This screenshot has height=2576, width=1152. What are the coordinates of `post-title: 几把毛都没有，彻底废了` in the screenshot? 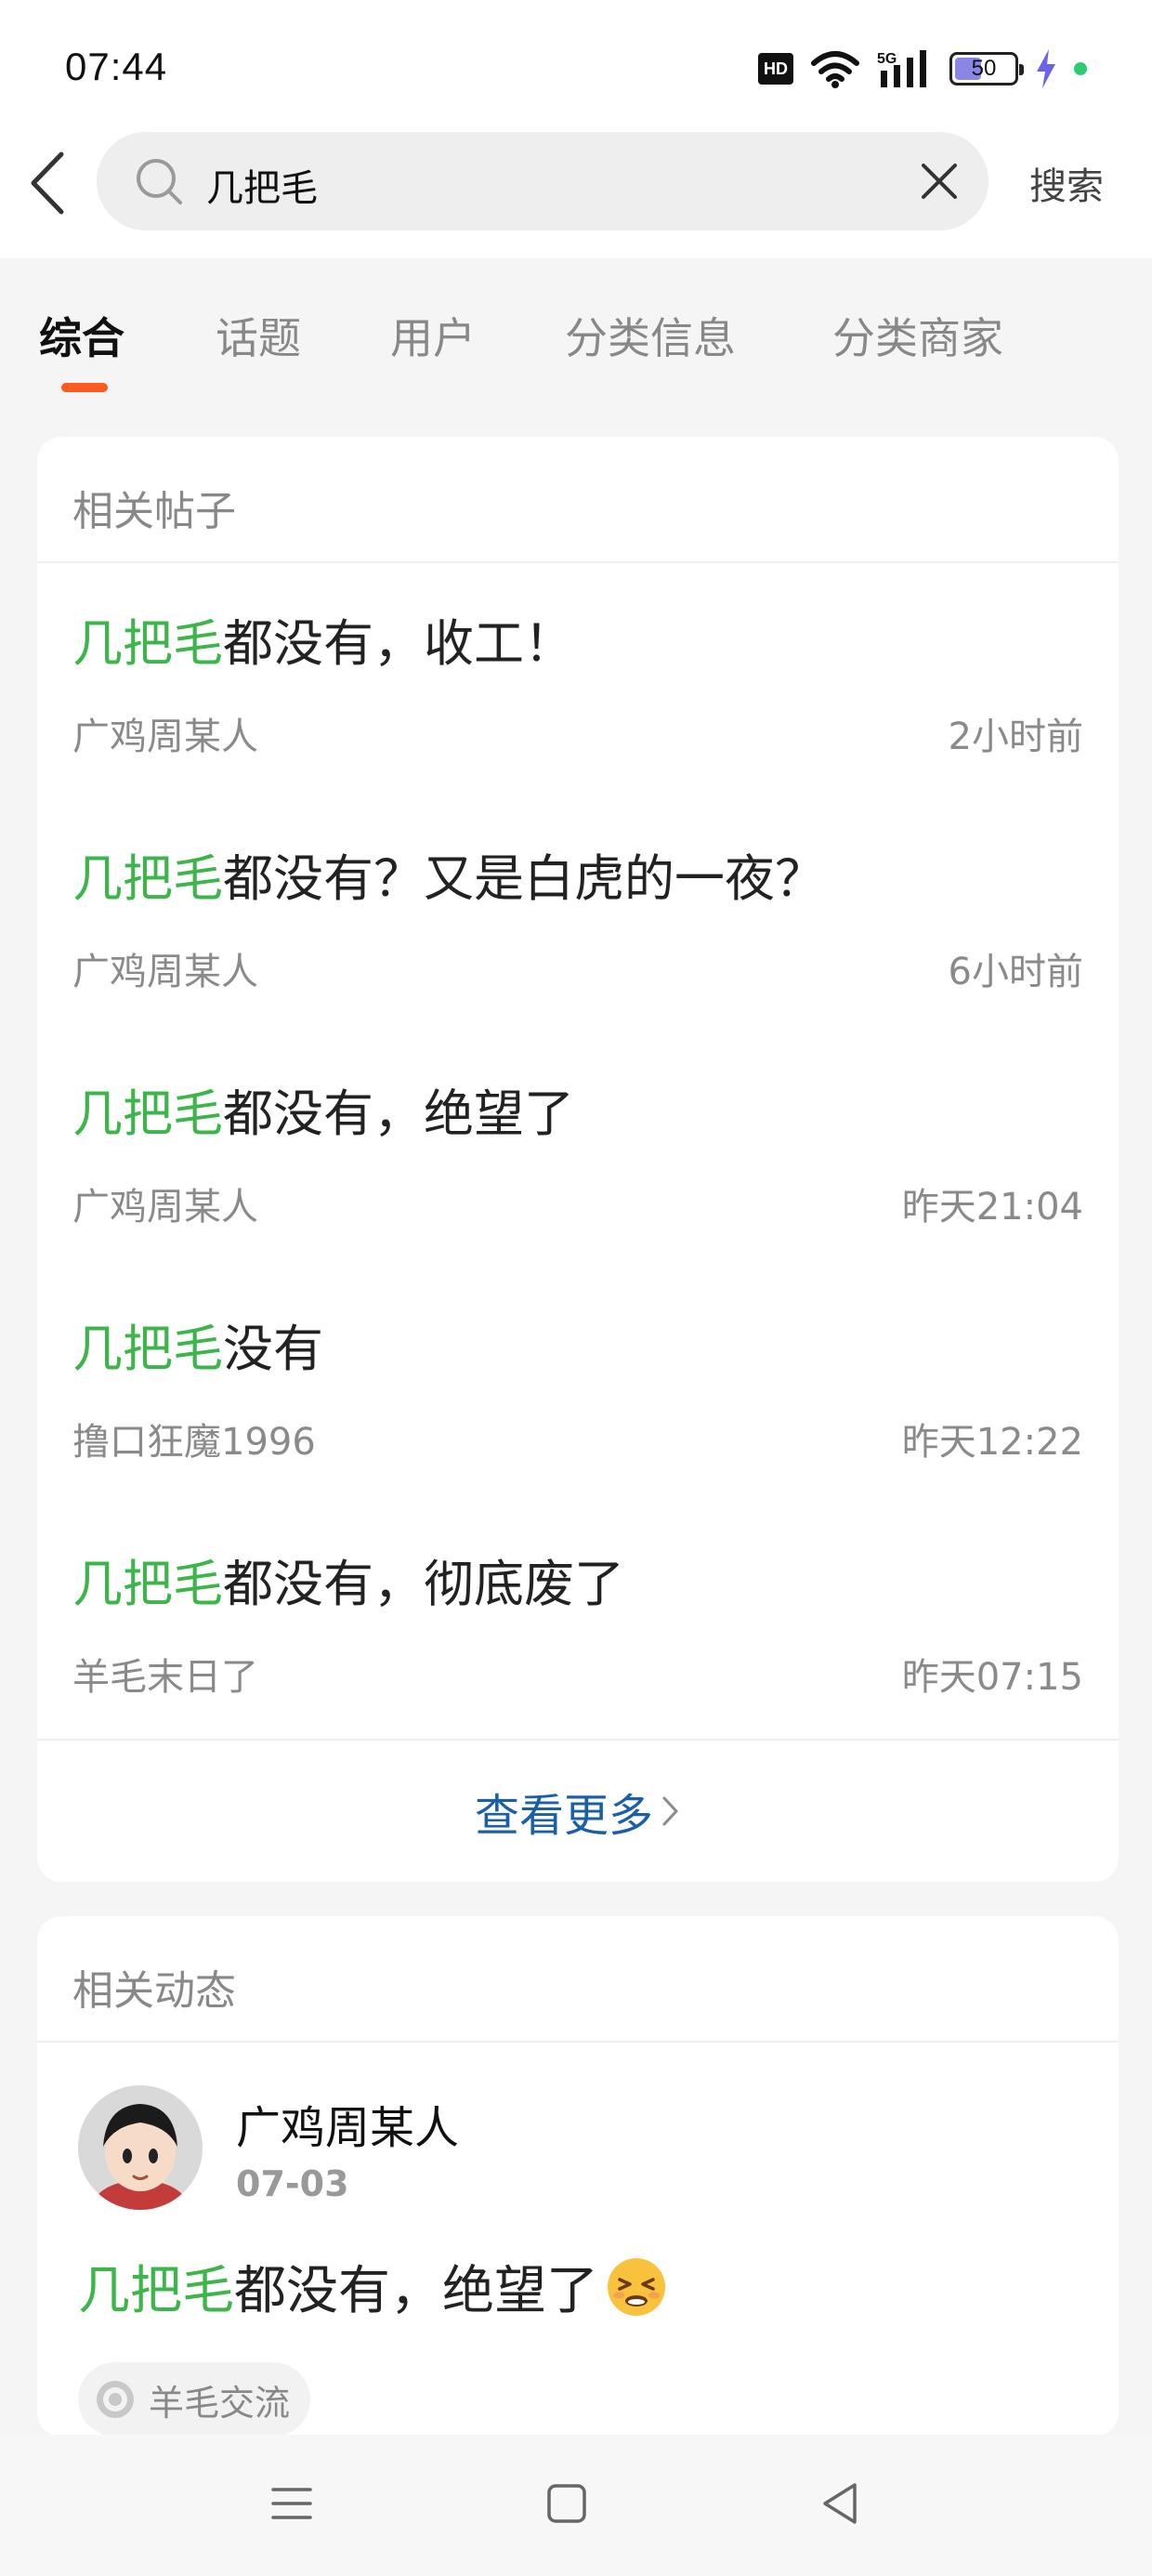 It's located at (348, 1579).